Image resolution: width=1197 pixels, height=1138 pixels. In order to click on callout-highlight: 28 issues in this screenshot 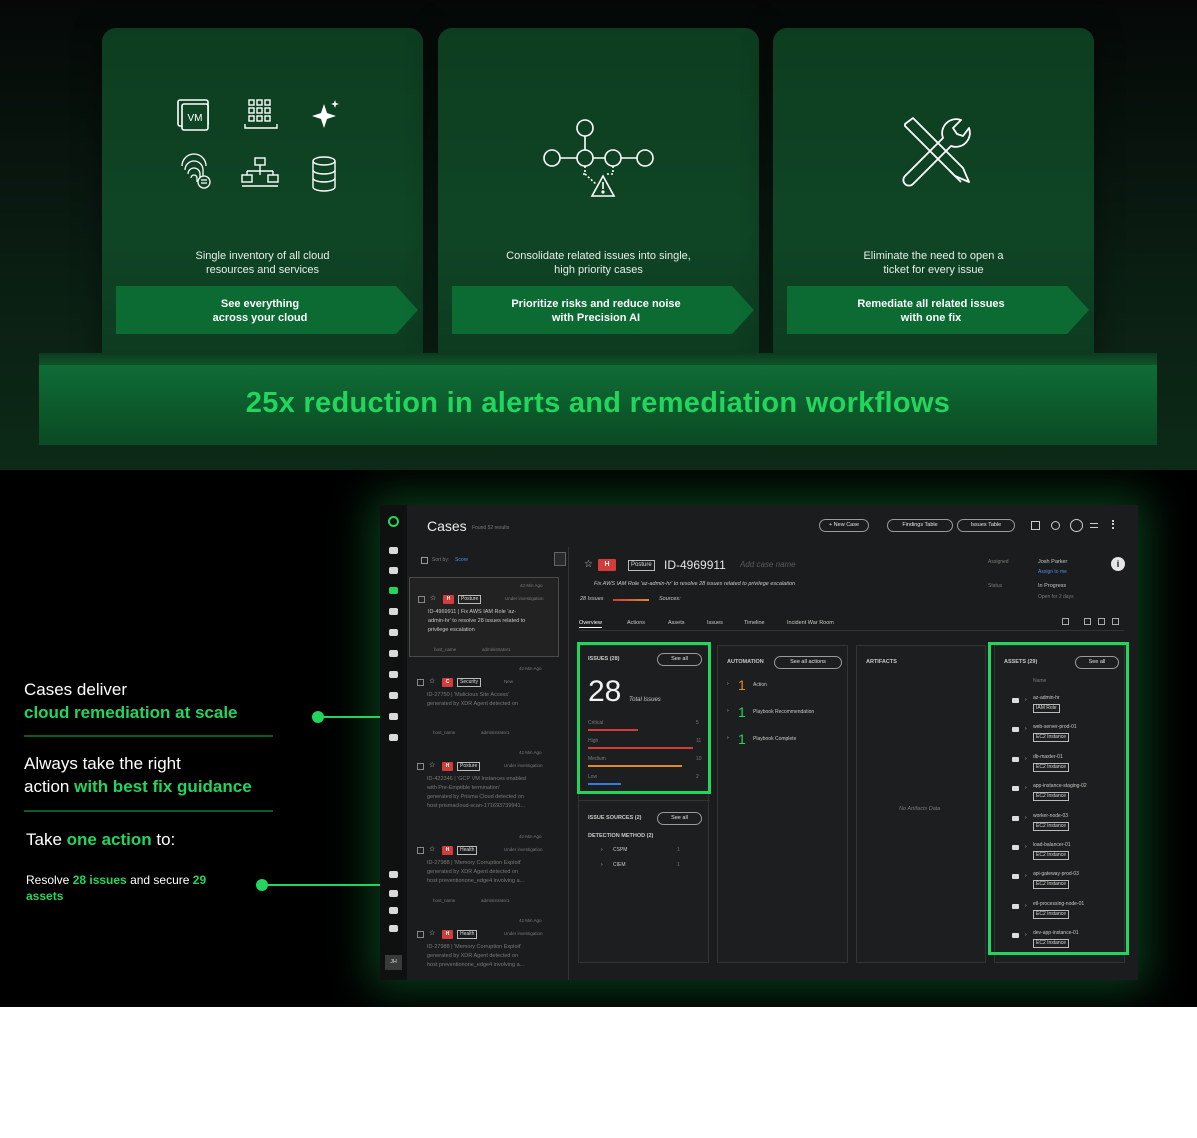, I will do `click(99, 880)`.